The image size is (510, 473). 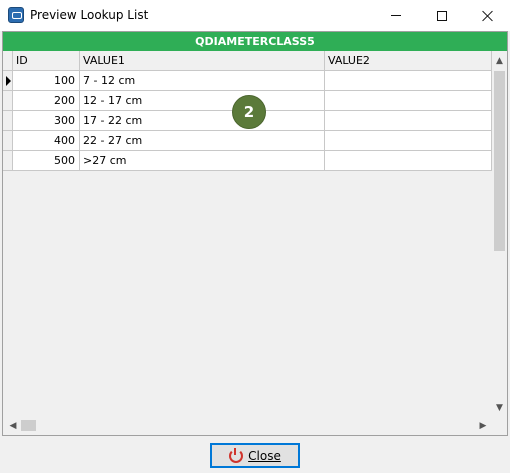 What do you see at coordinates (46, 141) in the screenshot?
I see `cell-id: 400` at bounding box center [46, 141].